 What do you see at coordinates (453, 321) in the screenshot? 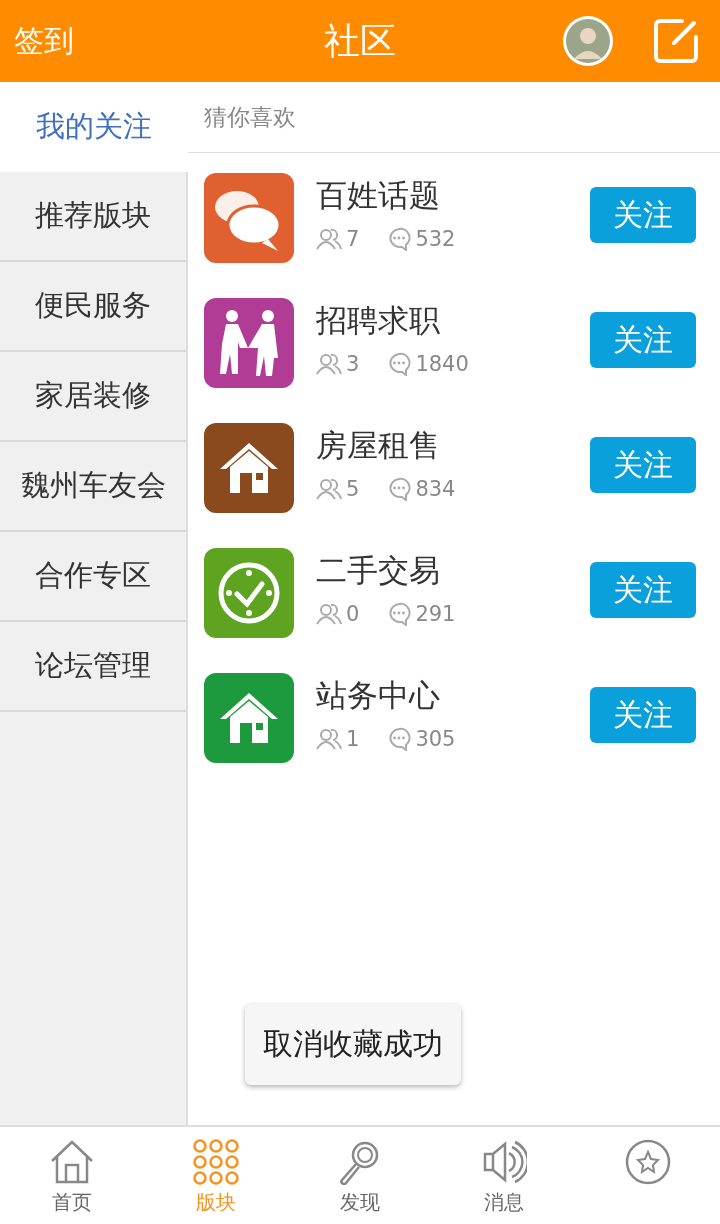
I see `forum-name: 招聘求职` at bounding box center [453, 321].